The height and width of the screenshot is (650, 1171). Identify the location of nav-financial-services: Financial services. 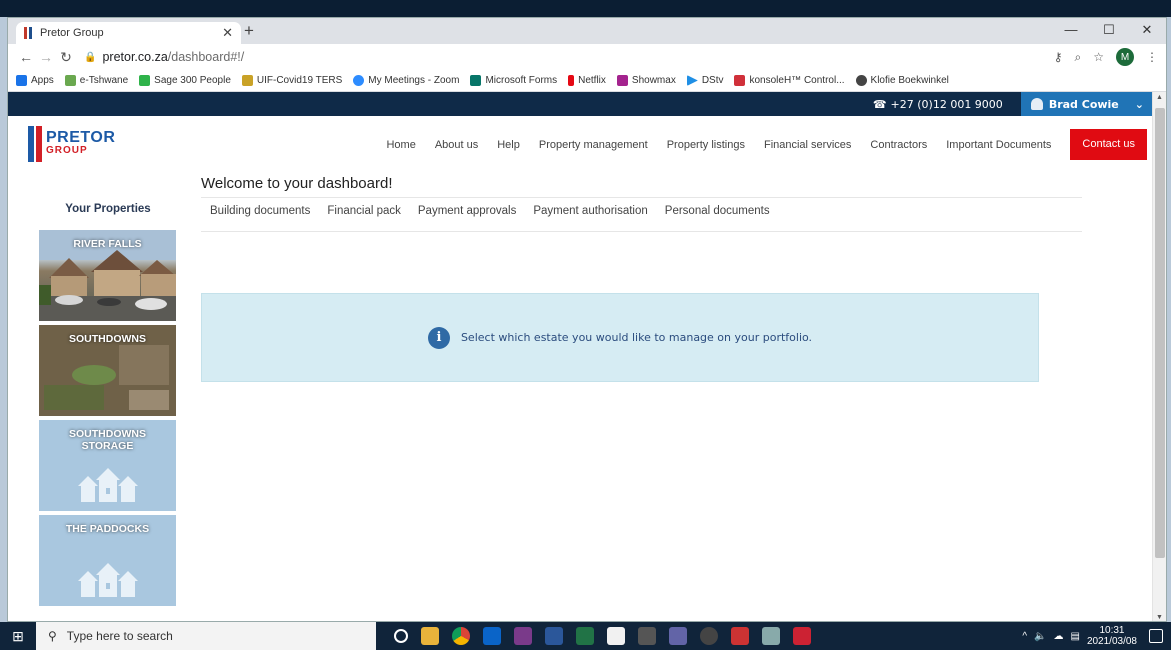
(807, 145).